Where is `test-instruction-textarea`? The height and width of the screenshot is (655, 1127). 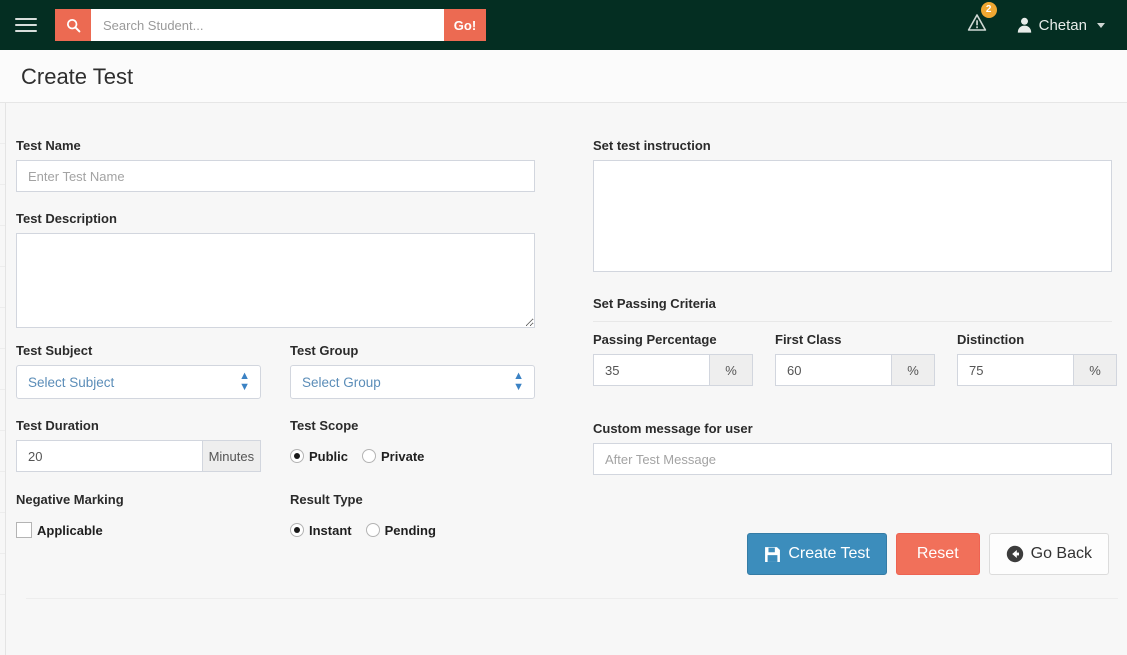 test-instruction-textarea is located at coordinates (852, 216).